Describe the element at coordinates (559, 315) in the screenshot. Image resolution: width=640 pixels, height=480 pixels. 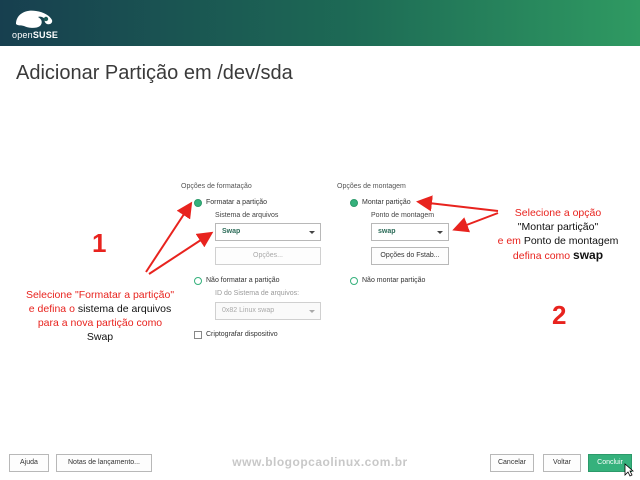
I see `step-number-2: 2` at that location.